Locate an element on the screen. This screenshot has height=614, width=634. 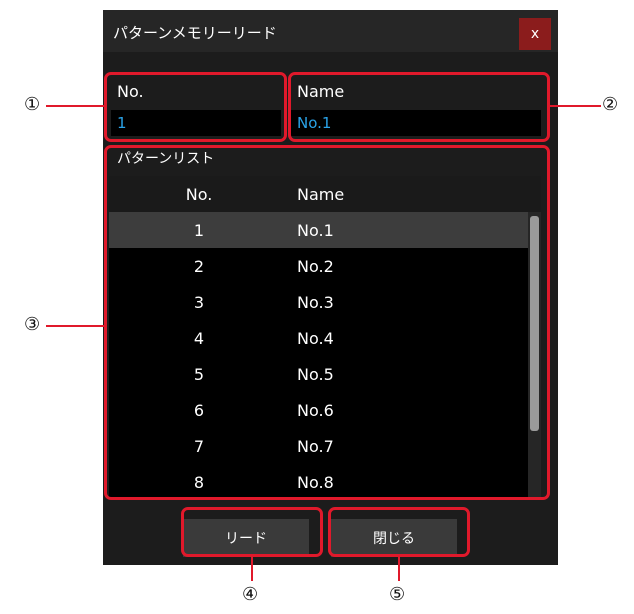
callout-2: ② is located at coordinates (610, 104).